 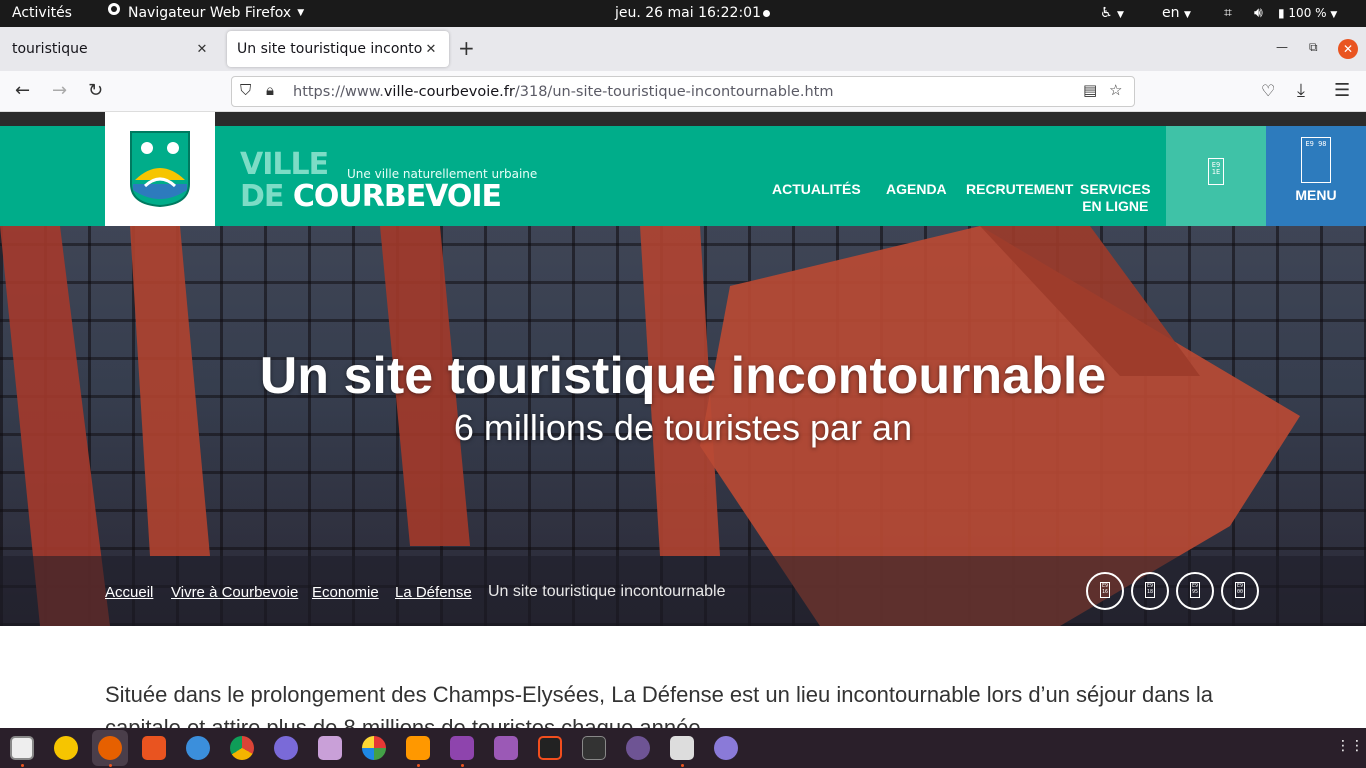 What do you see at coordinates (22, 748) in the screenshot?
I see `files-icon` at bounding box center [22, 748].